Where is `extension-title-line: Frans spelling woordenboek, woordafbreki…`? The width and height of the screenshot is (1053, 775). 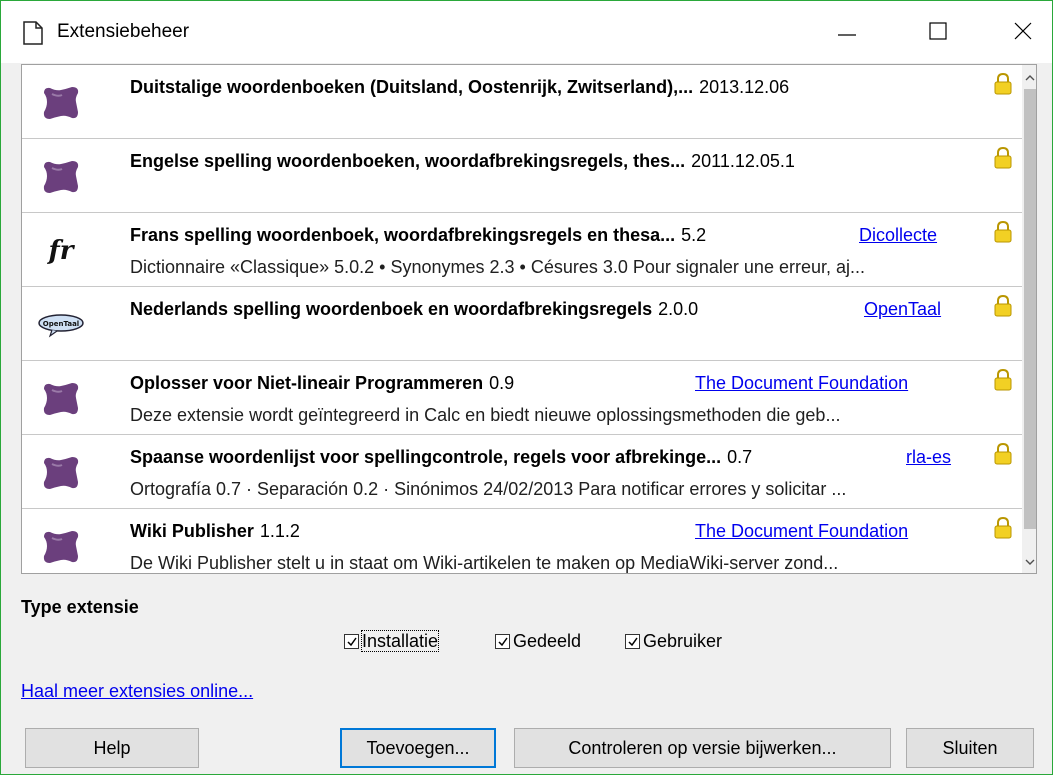 extension-title-line: Frans spelling woordenboek, woordafbreki… is located at coordinates (418, 235).